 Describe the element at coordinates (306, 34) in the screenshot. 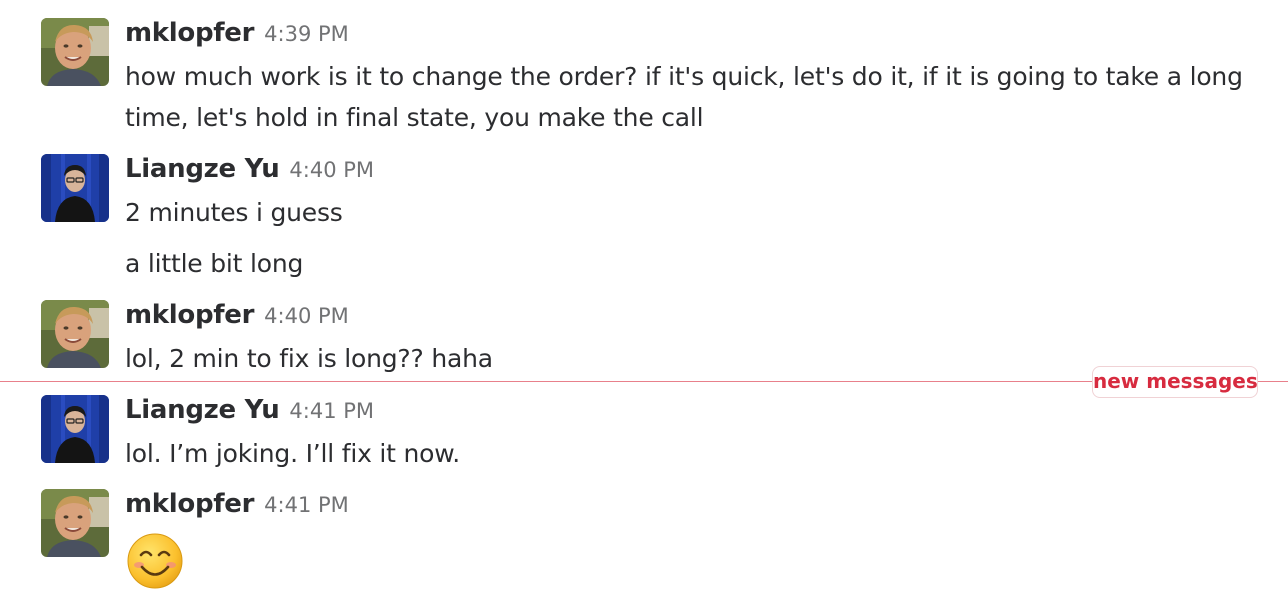

I see `timestamp: 4:39 PM` at that location.